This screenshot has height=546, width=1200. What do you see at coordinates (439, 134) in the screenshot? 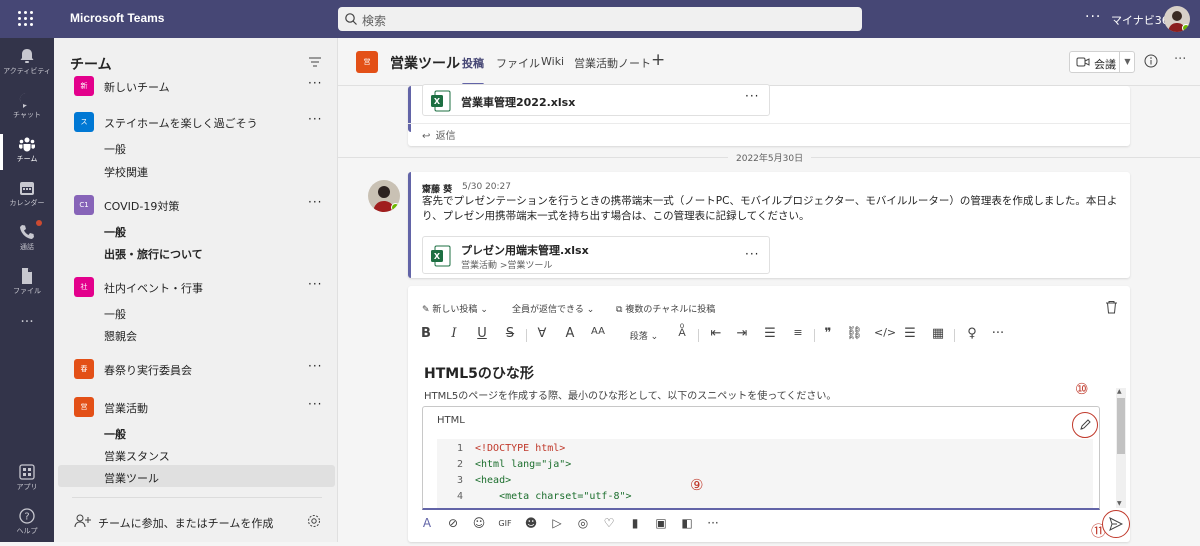
I see `reply-button: ↩ 返信` at bounding box center [439, 134].